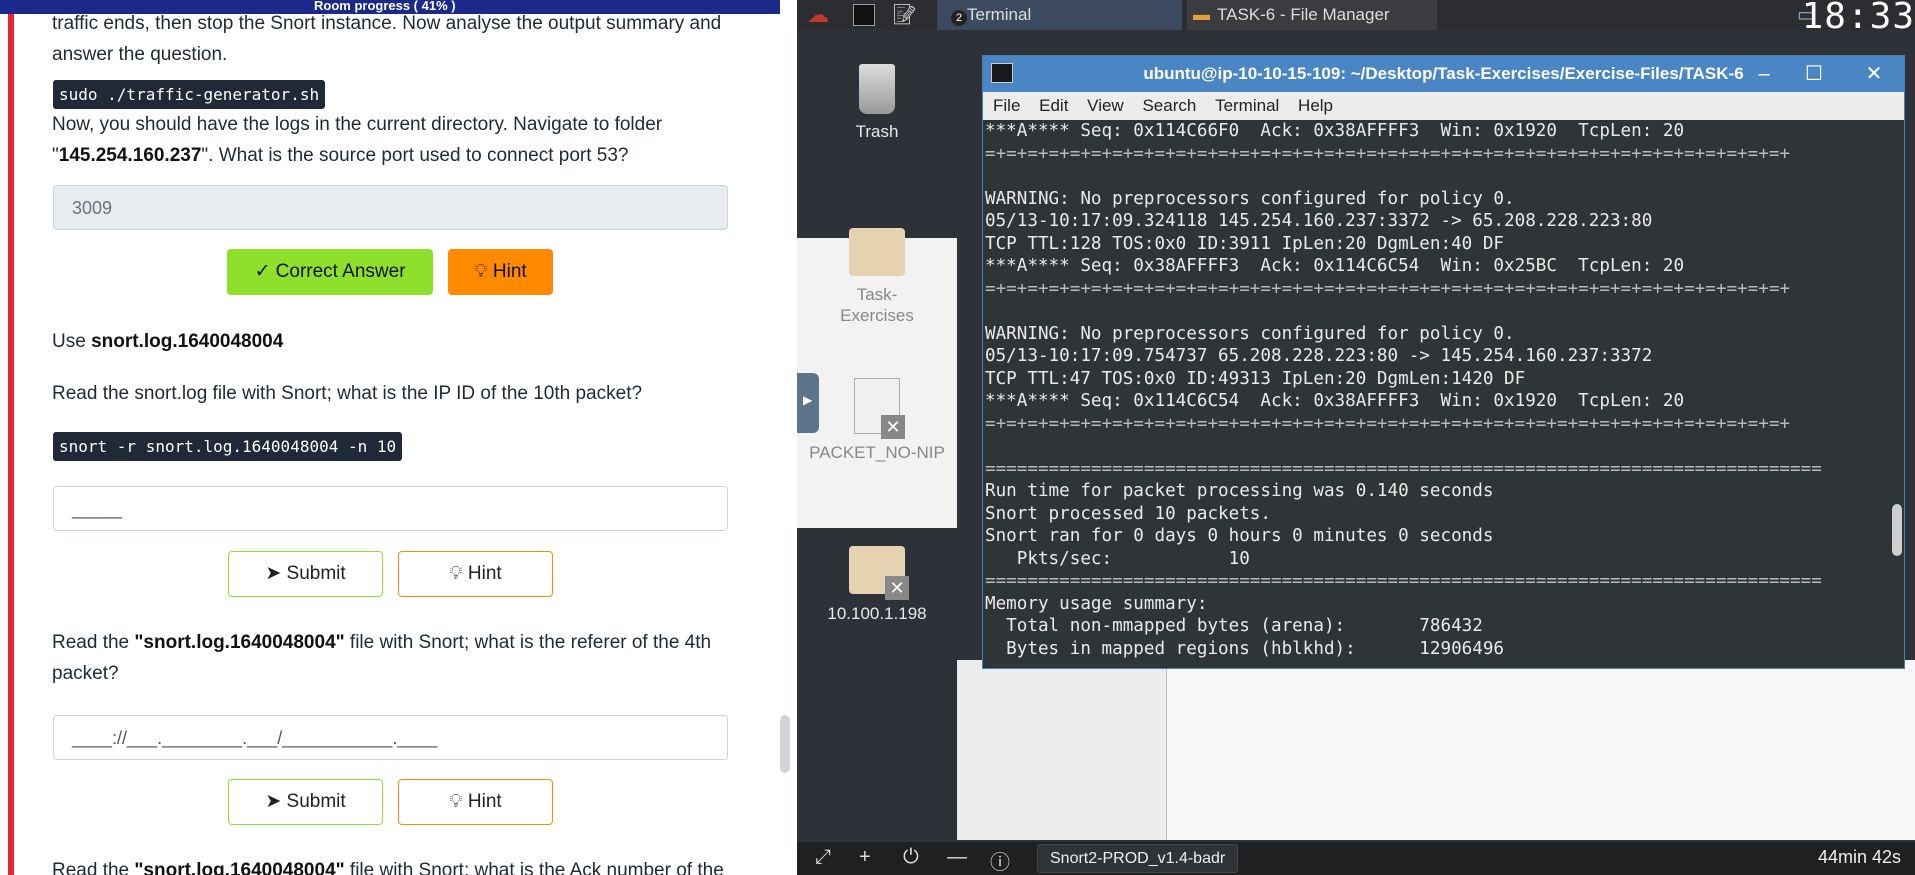 The width and height of the screenshot is (1915, 875). What do you see at coordinates (1814, 74) in the screenshot?
I see `maximize-window-icon: ☐` at bounding box center [1814, 74].